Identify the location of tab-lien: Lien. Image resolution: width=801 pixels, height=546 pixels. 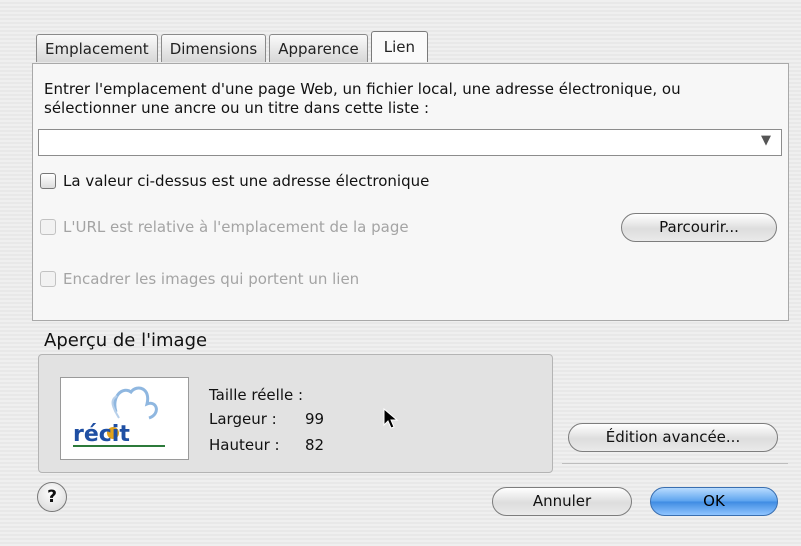
(399, 46).